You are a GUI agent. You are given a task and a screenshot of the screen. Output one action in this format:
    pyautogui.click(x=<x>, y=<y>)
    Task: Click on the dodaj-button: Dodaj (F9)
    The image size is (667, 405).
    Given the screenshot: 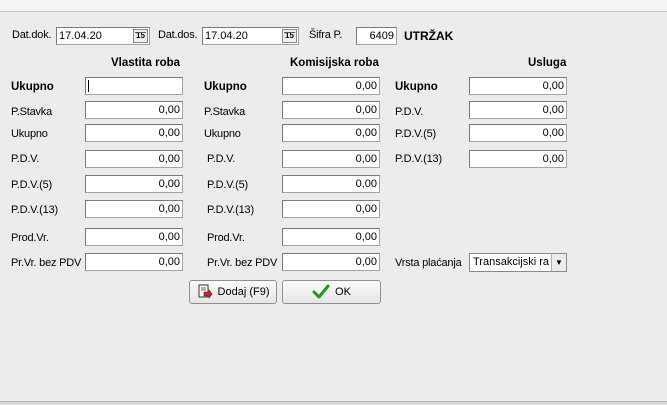 What is the action you would take?
    pyautogui.click(x=233, y=292)
    